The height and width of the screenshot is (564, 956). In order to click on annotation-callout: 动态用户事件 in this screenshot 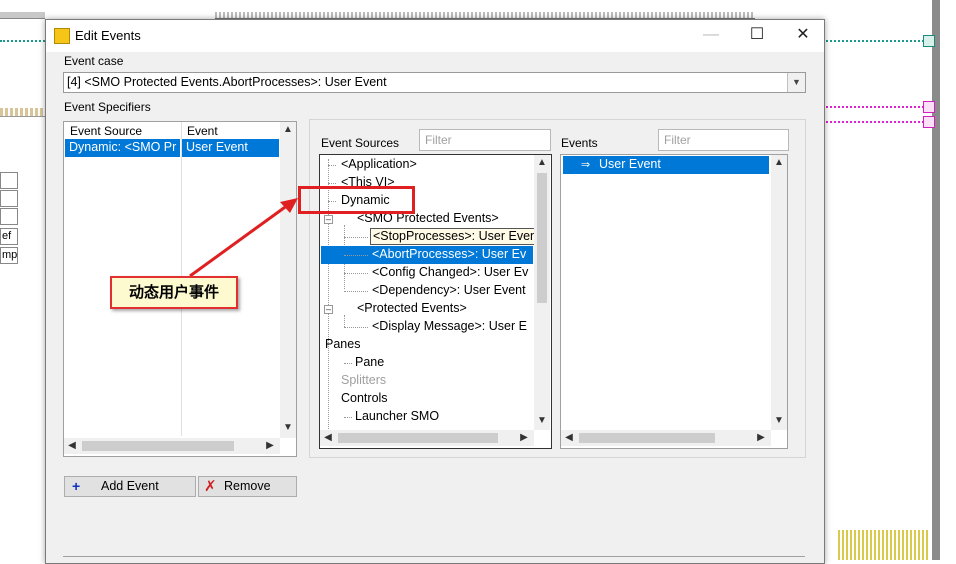, I will do `click(174, 292)`.